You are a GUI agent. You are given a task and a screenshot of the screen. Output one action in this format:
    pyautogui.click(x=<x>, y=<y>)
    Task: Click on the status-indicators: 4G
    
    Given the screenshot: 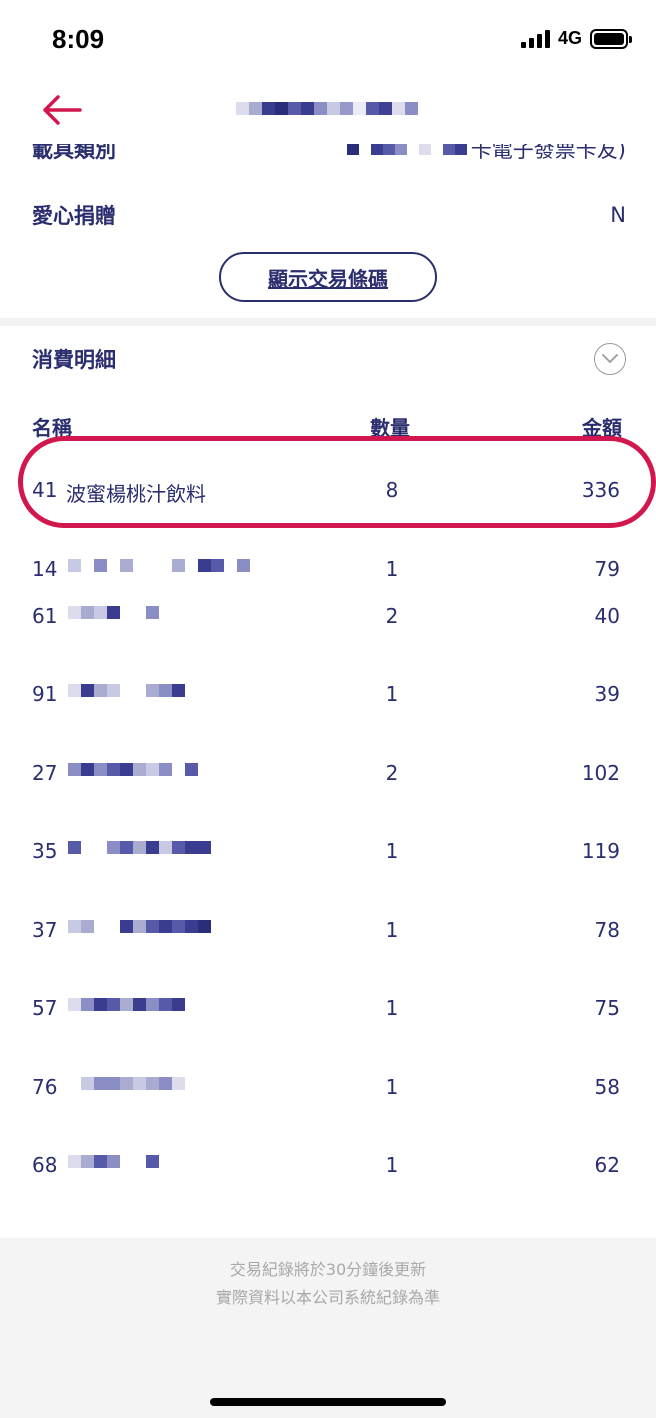 What is the action you would take?
    pyautogui.click(x=576, y=38)
    